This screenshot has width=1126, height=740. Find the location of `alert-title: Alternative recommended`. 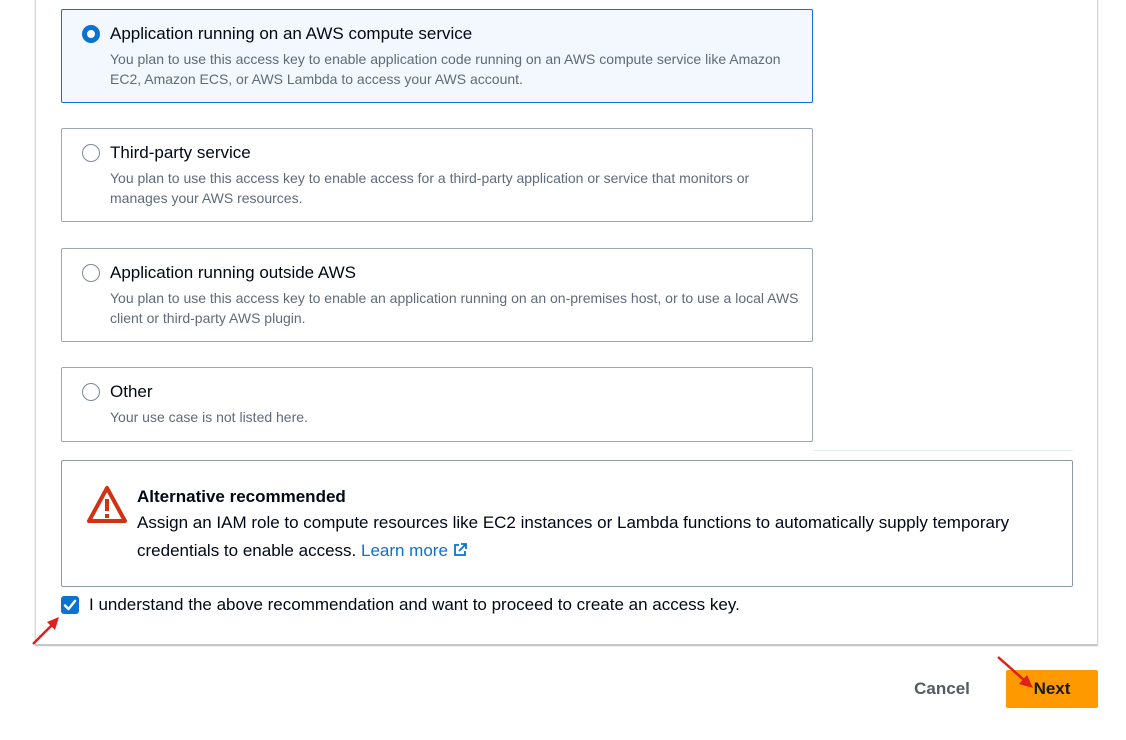

alert-title: Alternative recommended is located at coordinates (241, 496).